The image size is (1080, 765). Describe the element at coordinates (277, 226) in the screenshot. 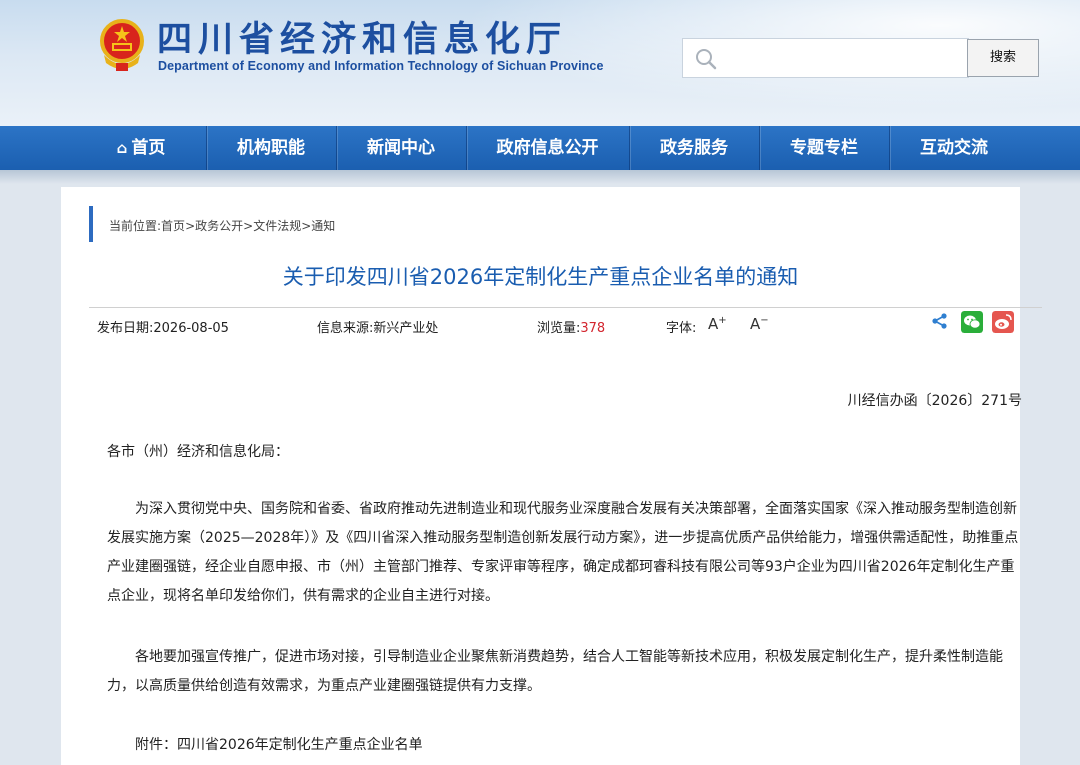

I see `breadcrumb-link-documents: 文件法规` at that location.